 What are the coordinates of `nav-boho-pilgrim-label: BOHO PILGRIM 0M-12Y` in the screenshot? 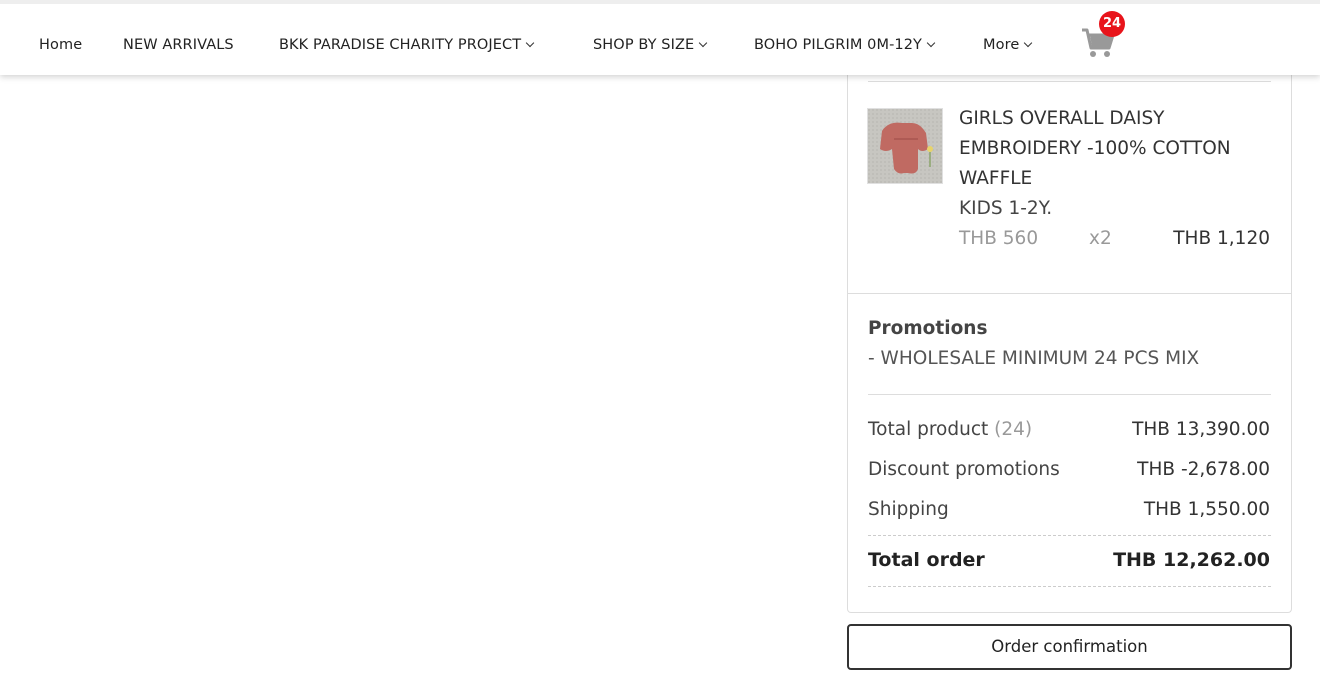 It's located at (838, 45).